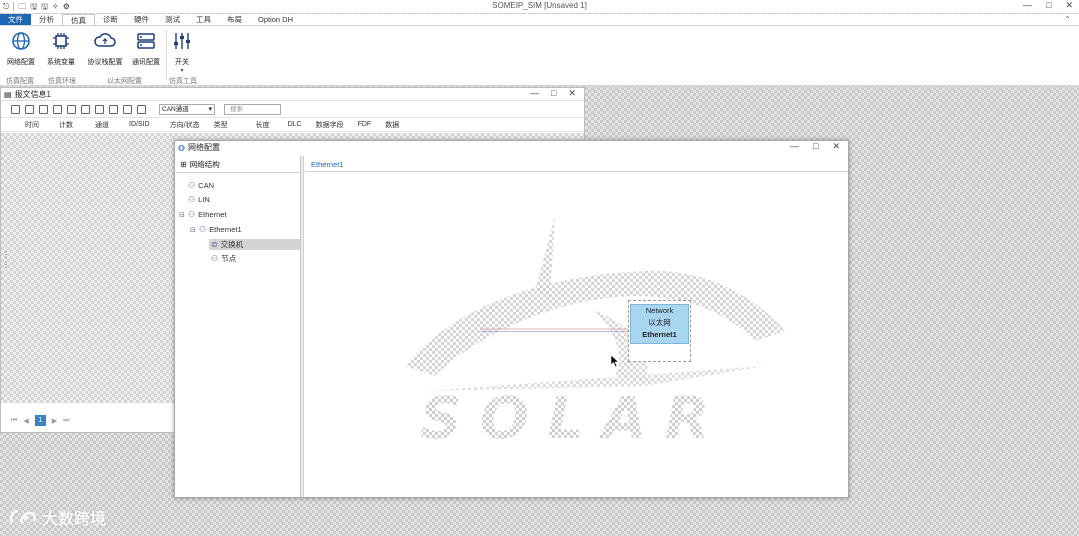 The height and width of the screenshot is (536, 1079). What do you see at coordinates (229, 258) in the screenshot?
I see `tree-node-label: 节点` at bounding box center [229, 258].